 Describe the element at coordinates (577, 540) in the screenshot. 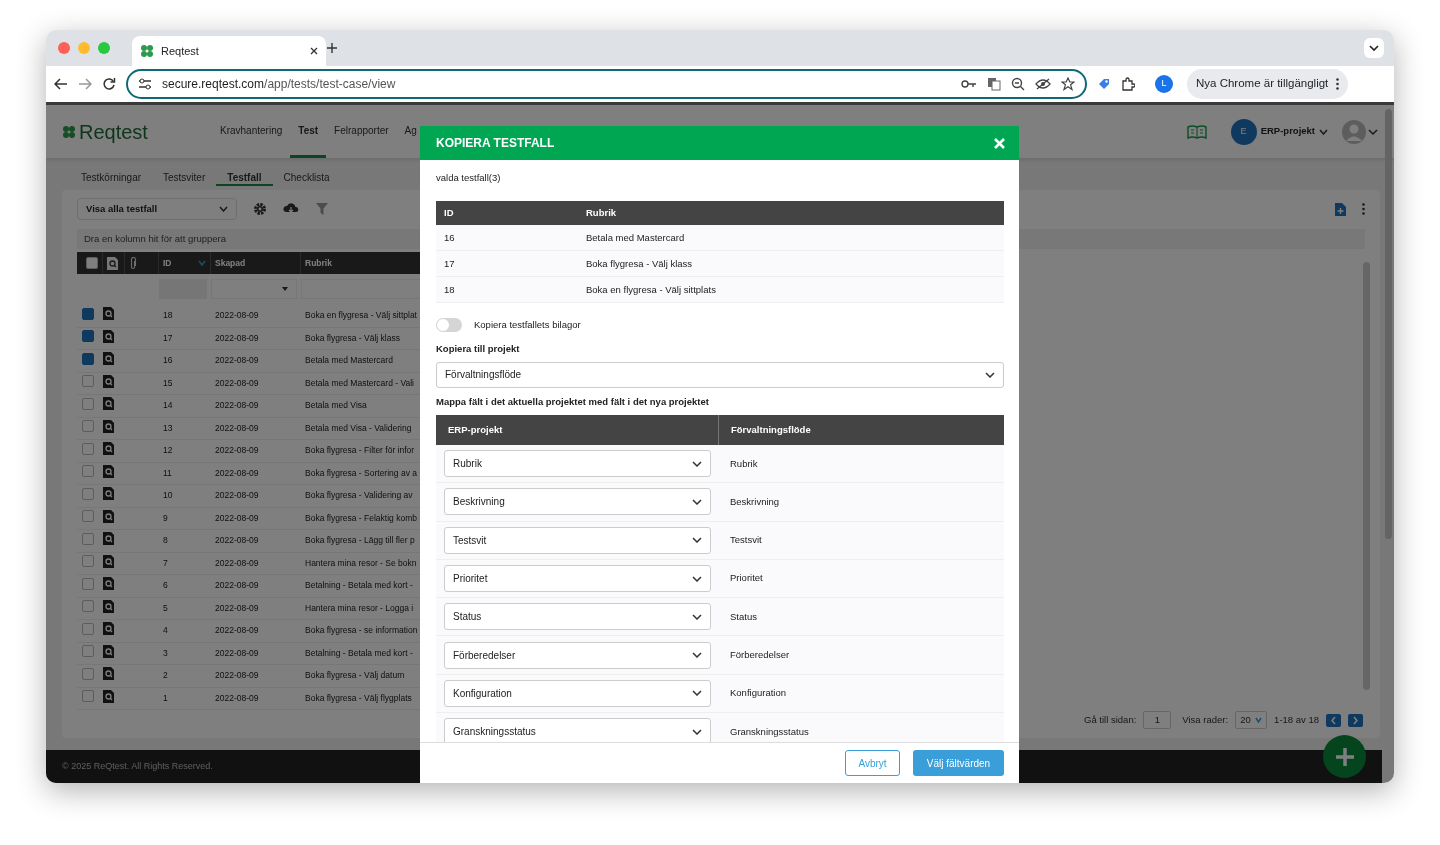

I see `field-select: Testsvit` at that location.